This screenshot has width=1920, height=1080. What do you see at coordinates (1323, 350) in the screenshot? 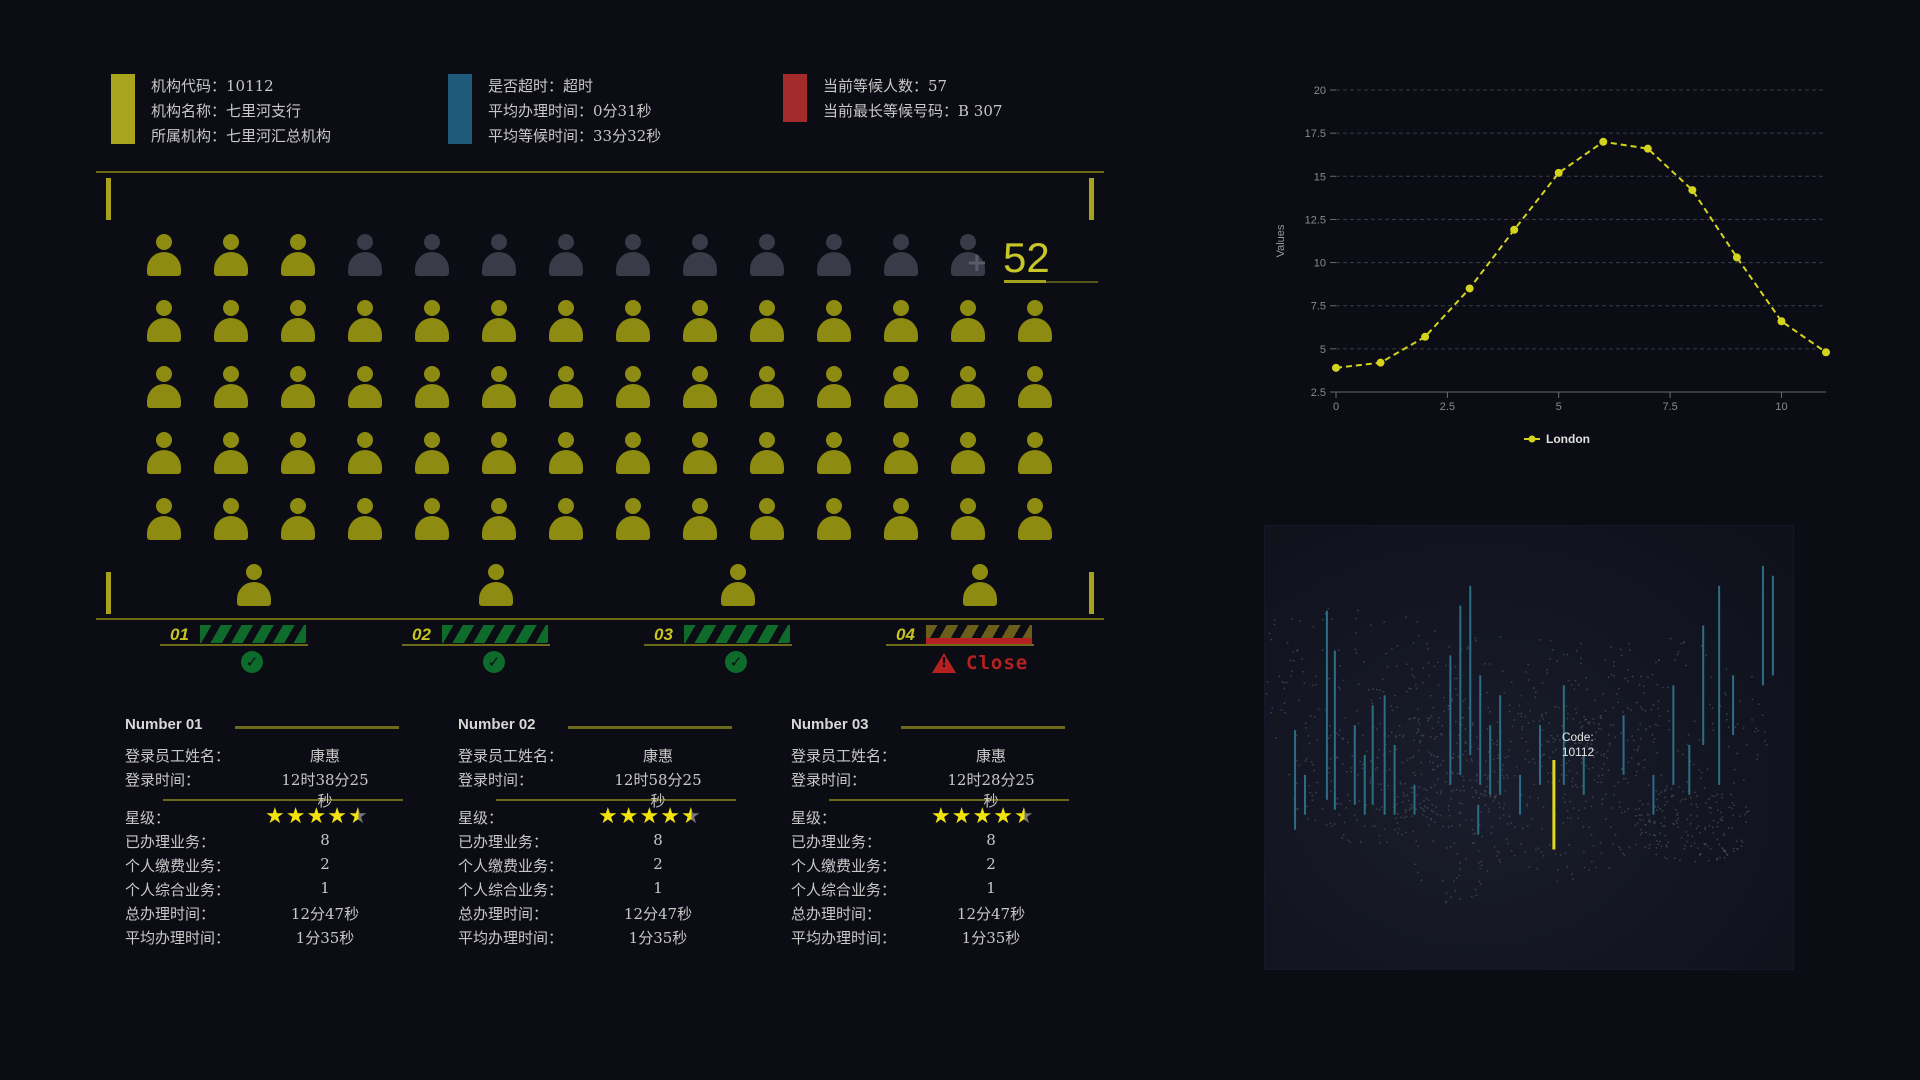
I see `y-tick-label: 5` at bounding box center [1323, 350].